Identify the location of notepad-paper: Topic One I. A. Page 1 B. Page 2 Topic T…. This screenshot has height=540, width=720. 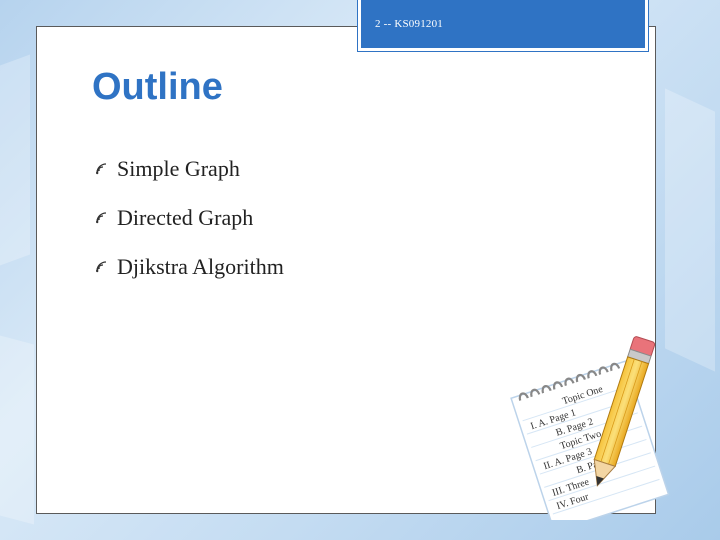
(590, 446).